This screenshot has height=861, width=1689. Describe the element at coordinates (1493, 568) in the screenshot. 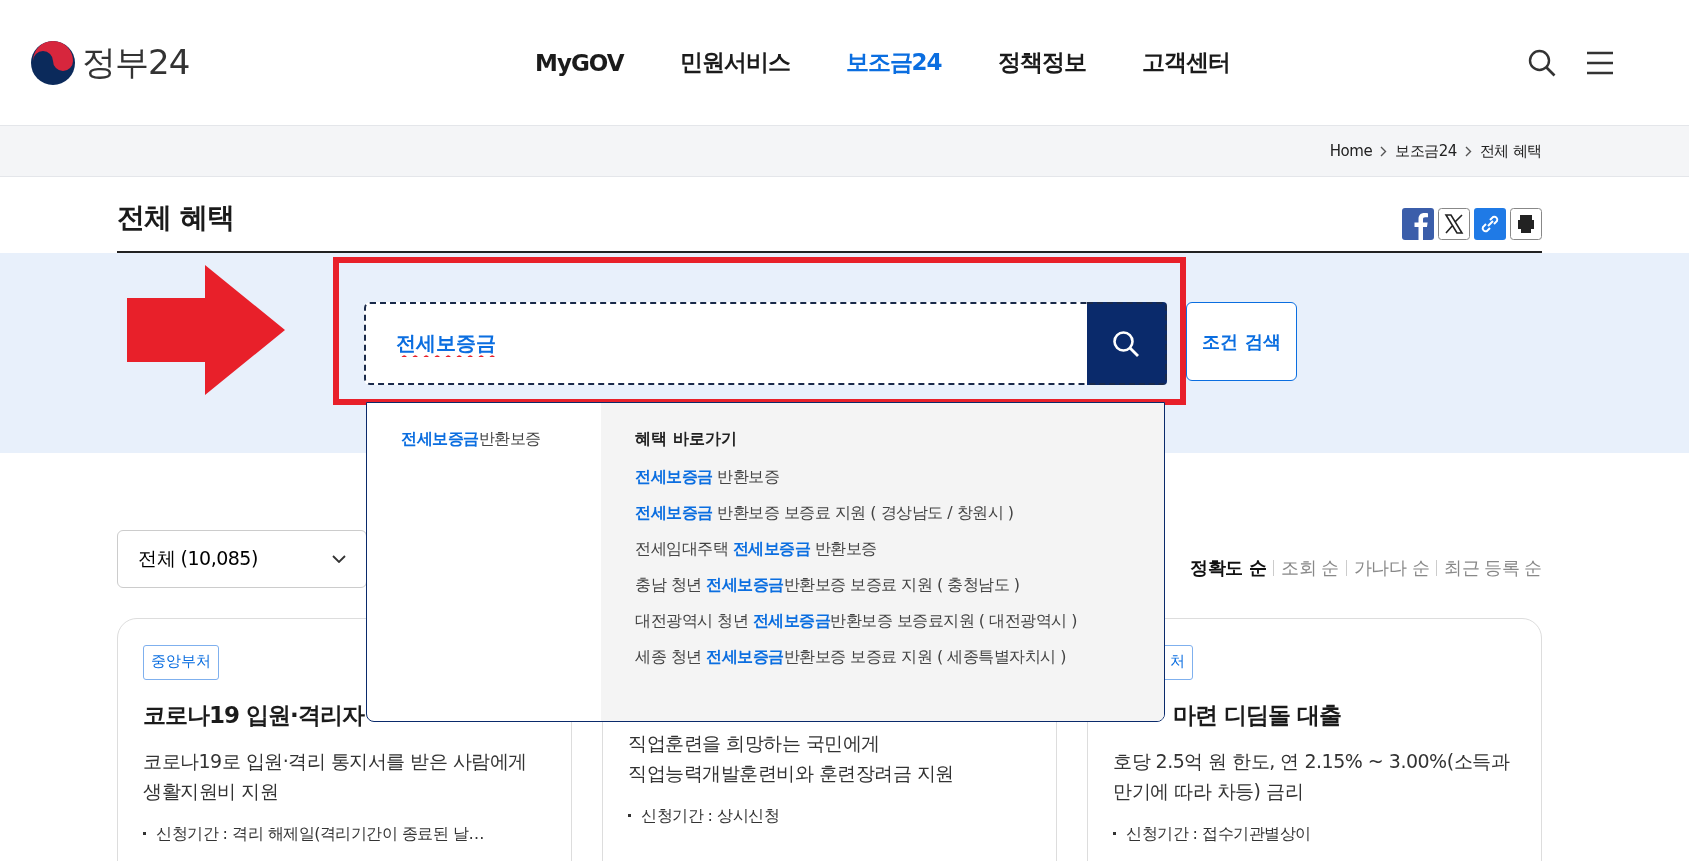

I see `sort-option: 최근 등록 순` at that location.